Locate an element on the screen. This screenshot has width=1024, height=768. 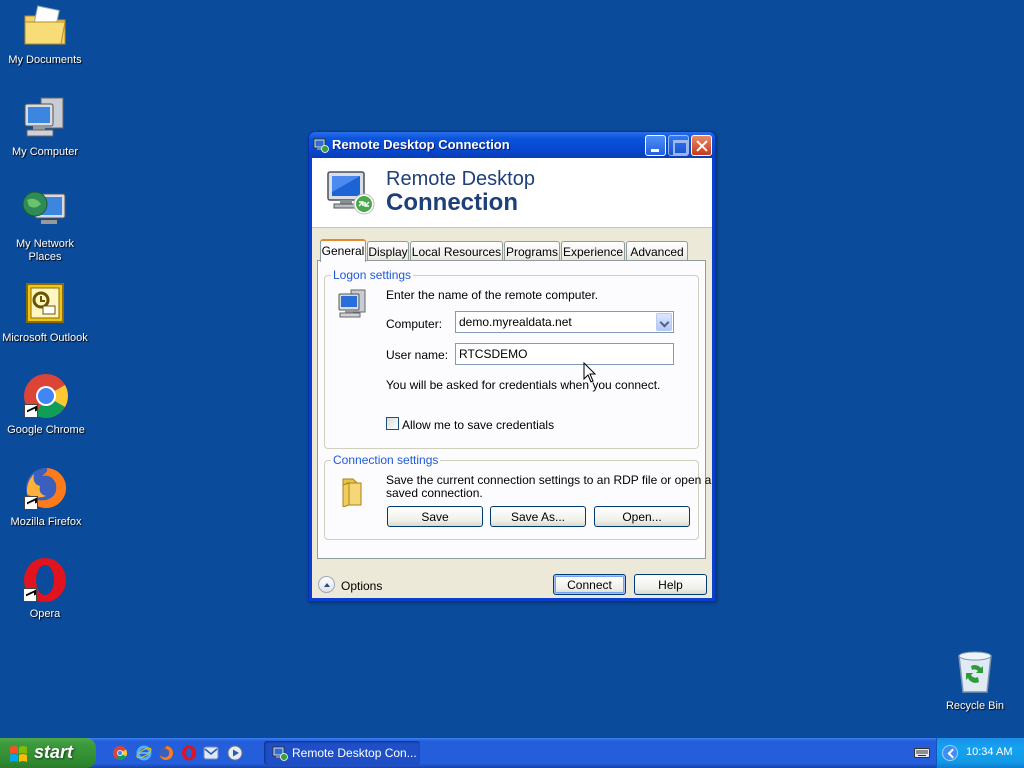
computer-small-icon is located at coordinates (354, 304).